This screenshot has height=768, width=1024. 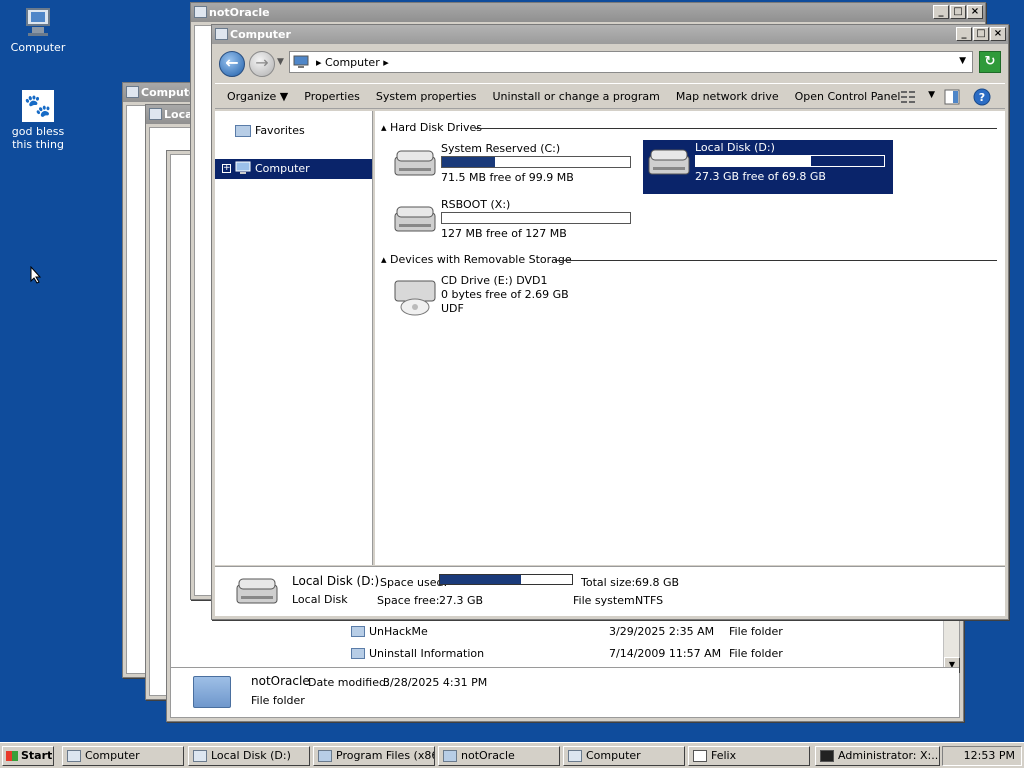 What do you see at coordinates (293, 131) in the screenshot?
I see `nav-item-favorites: Favorites` at bounding box center [293, 131].